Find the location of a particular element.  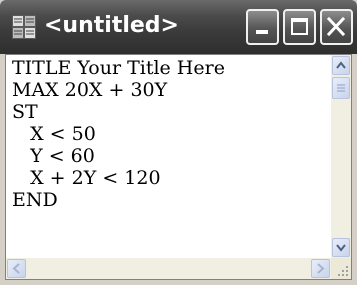

editor-line: Y < 60 is located at coordinates (53, 156).